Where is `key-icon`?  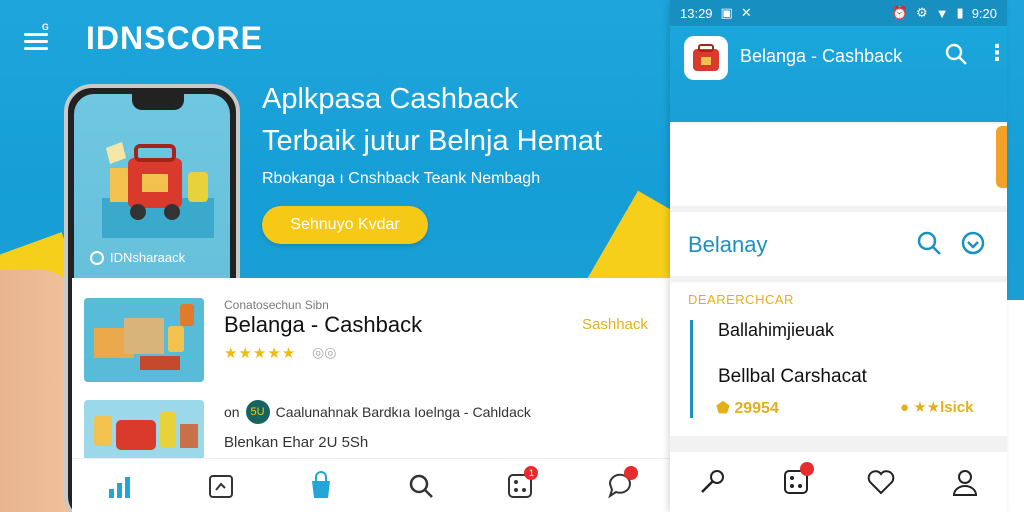 key-icon is located at coordinates (712, 482).